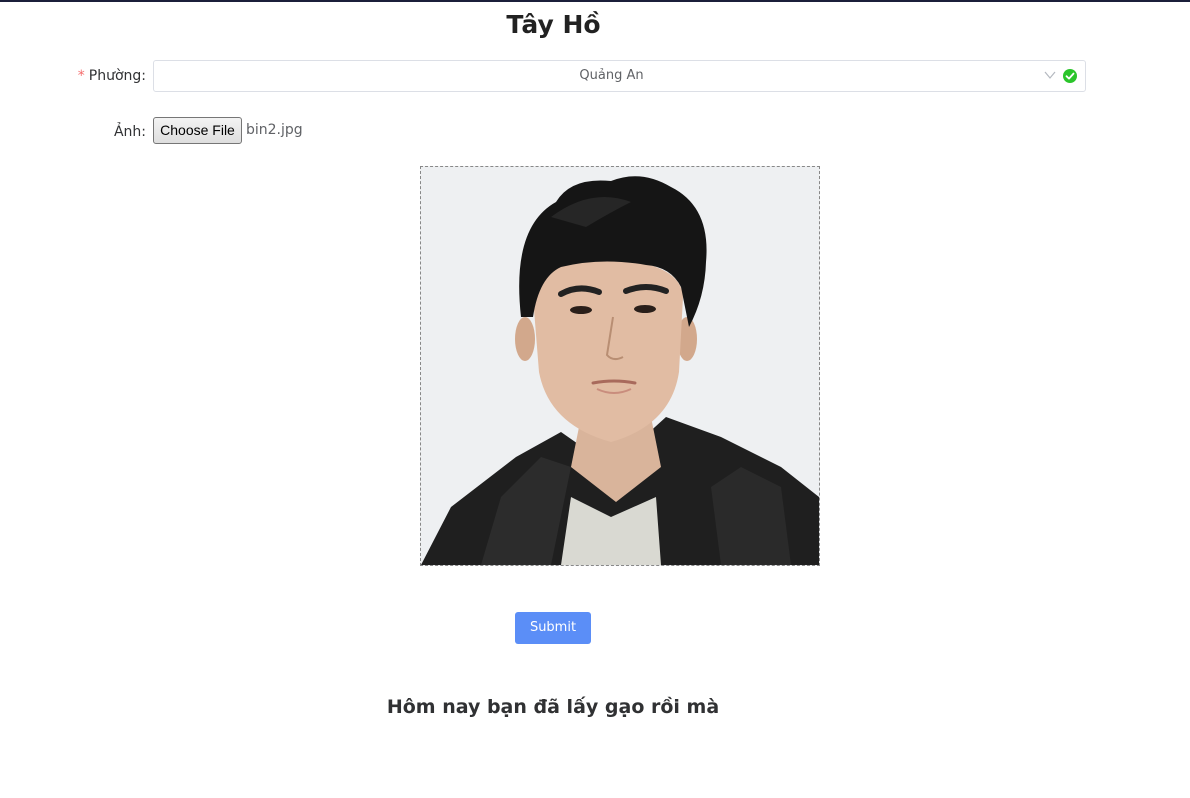  I want to click on submit-button: Submit, so click(553, 628).